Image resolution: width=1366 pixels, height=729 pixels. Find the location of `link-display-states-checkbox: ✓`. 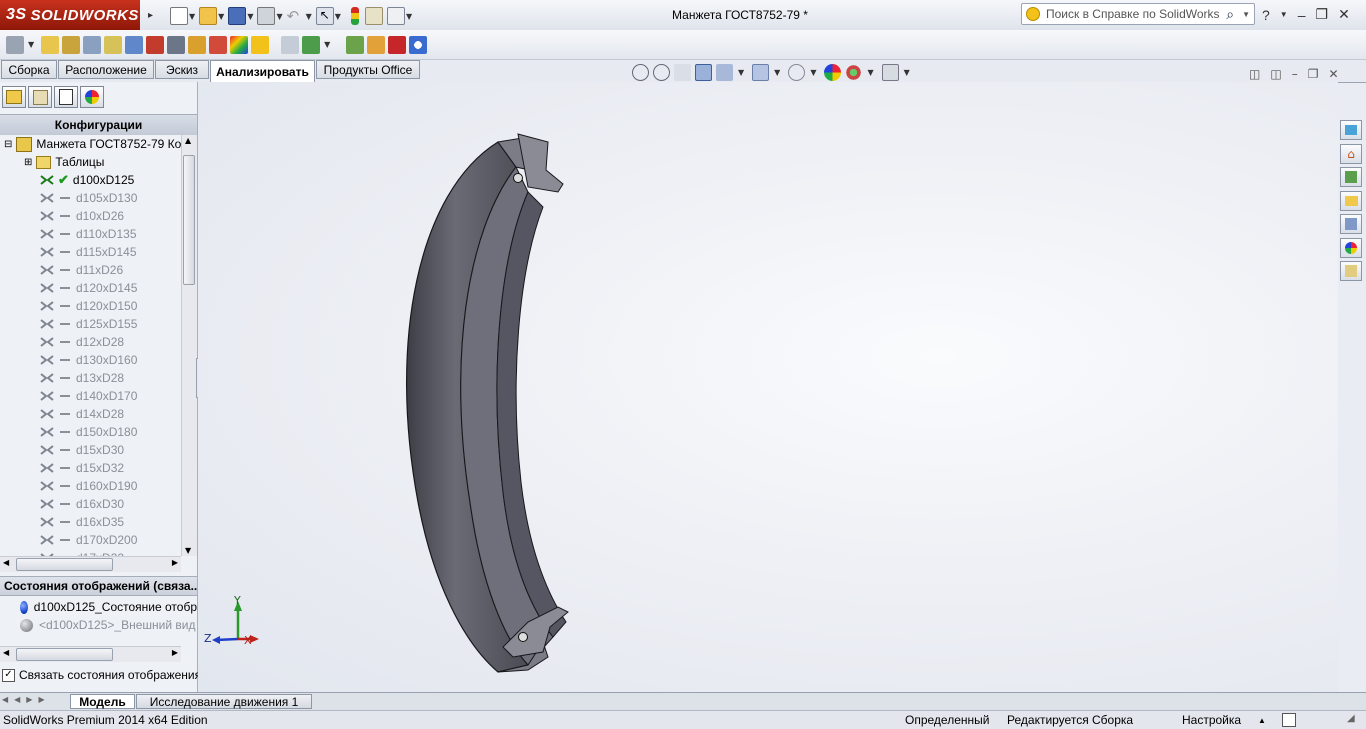

link-display-states-checkbox: ✓ is located at coordinates (8, 675).